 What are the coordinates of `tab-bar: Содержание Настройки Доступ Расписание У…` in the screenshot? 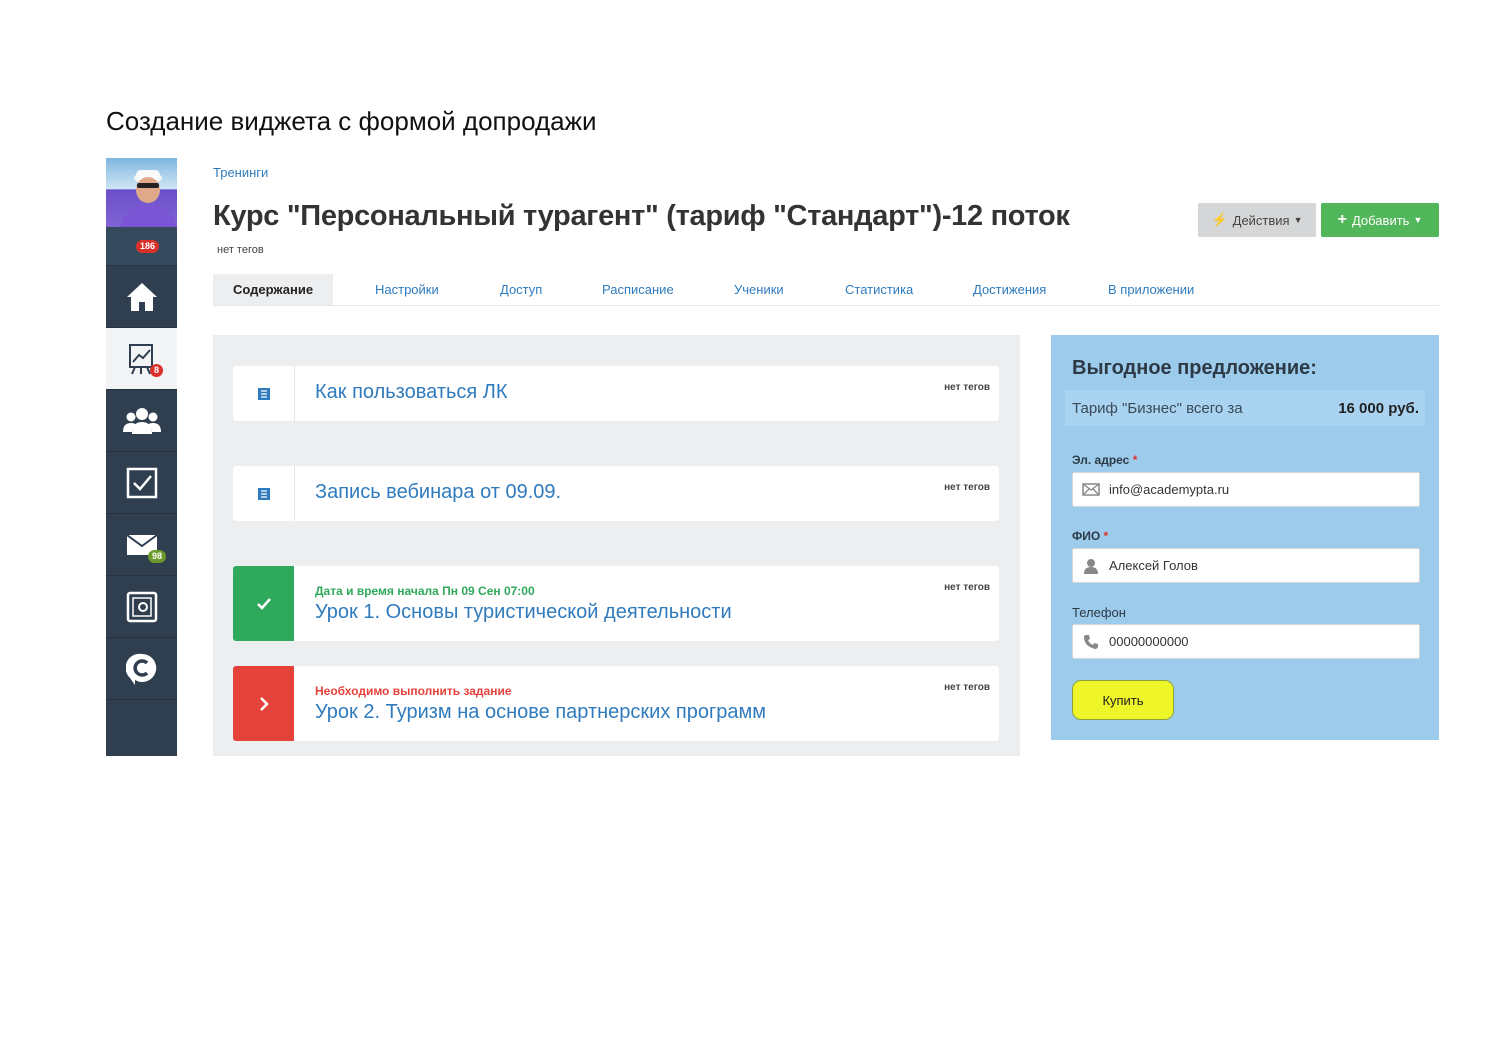 It's located at (826, 290).